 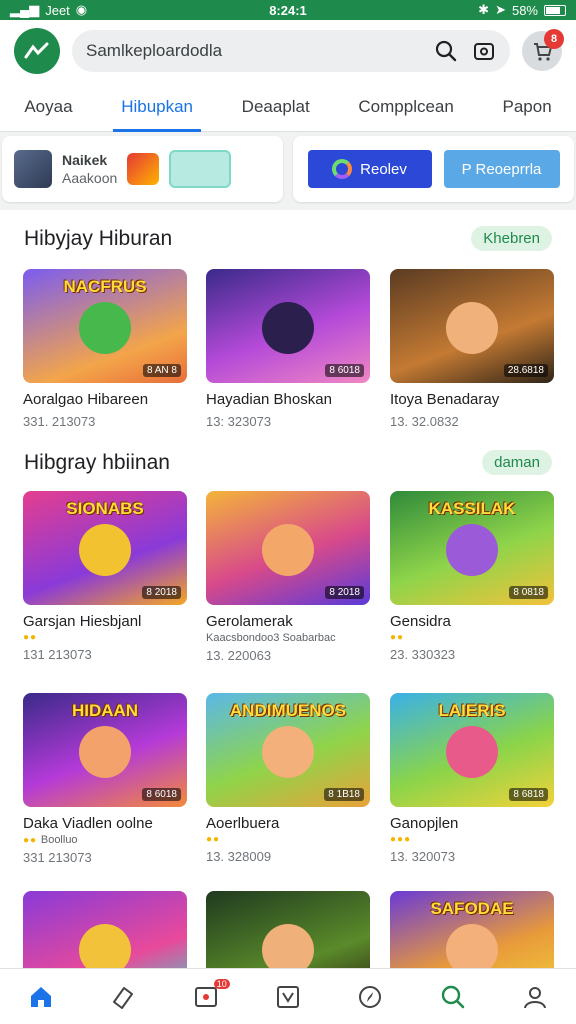 I want to click on game-thumbnail: ANDIMUENOS 8 1B18, so click(x=288, y=750).